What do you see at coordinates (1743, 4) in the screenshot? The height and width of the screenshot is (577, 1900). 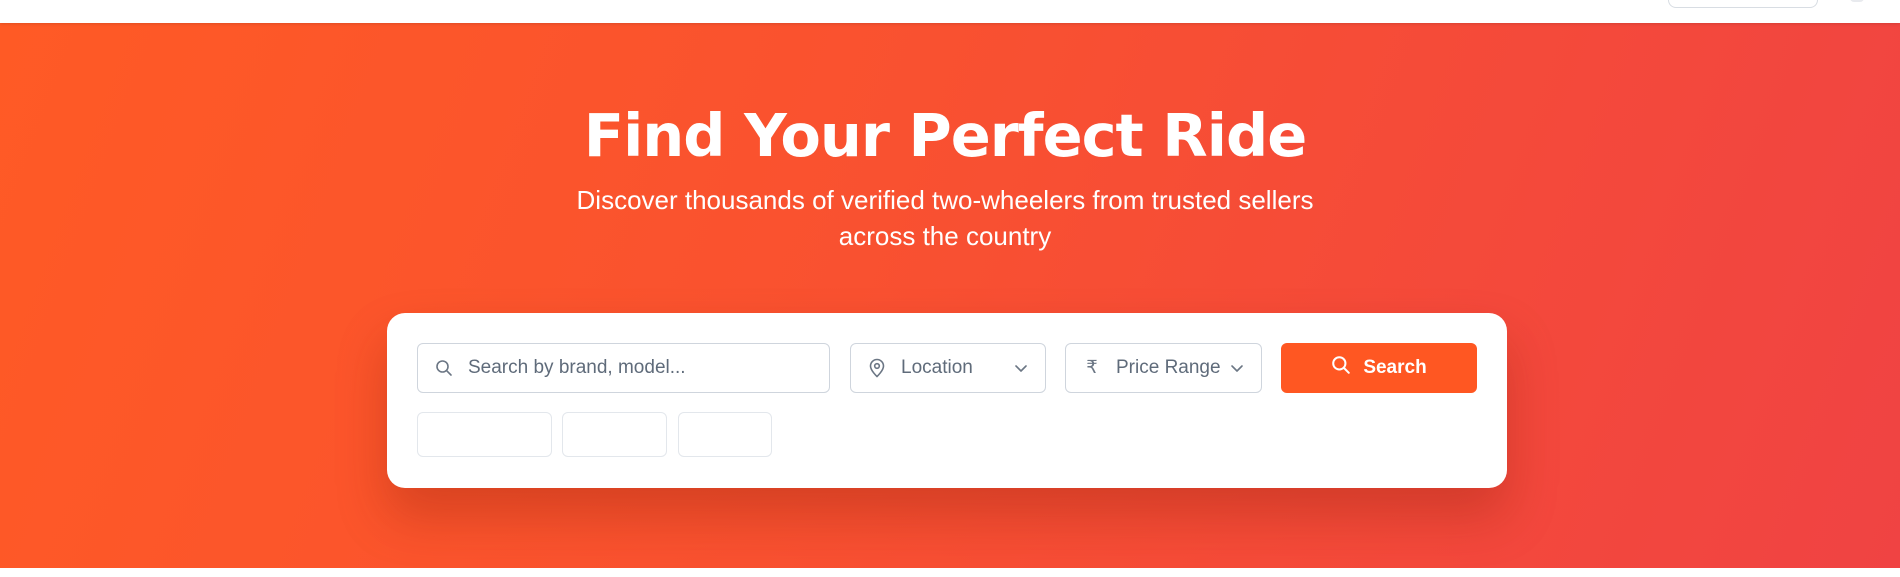 I see `navbar-button` at bounding box center [1743, 4].